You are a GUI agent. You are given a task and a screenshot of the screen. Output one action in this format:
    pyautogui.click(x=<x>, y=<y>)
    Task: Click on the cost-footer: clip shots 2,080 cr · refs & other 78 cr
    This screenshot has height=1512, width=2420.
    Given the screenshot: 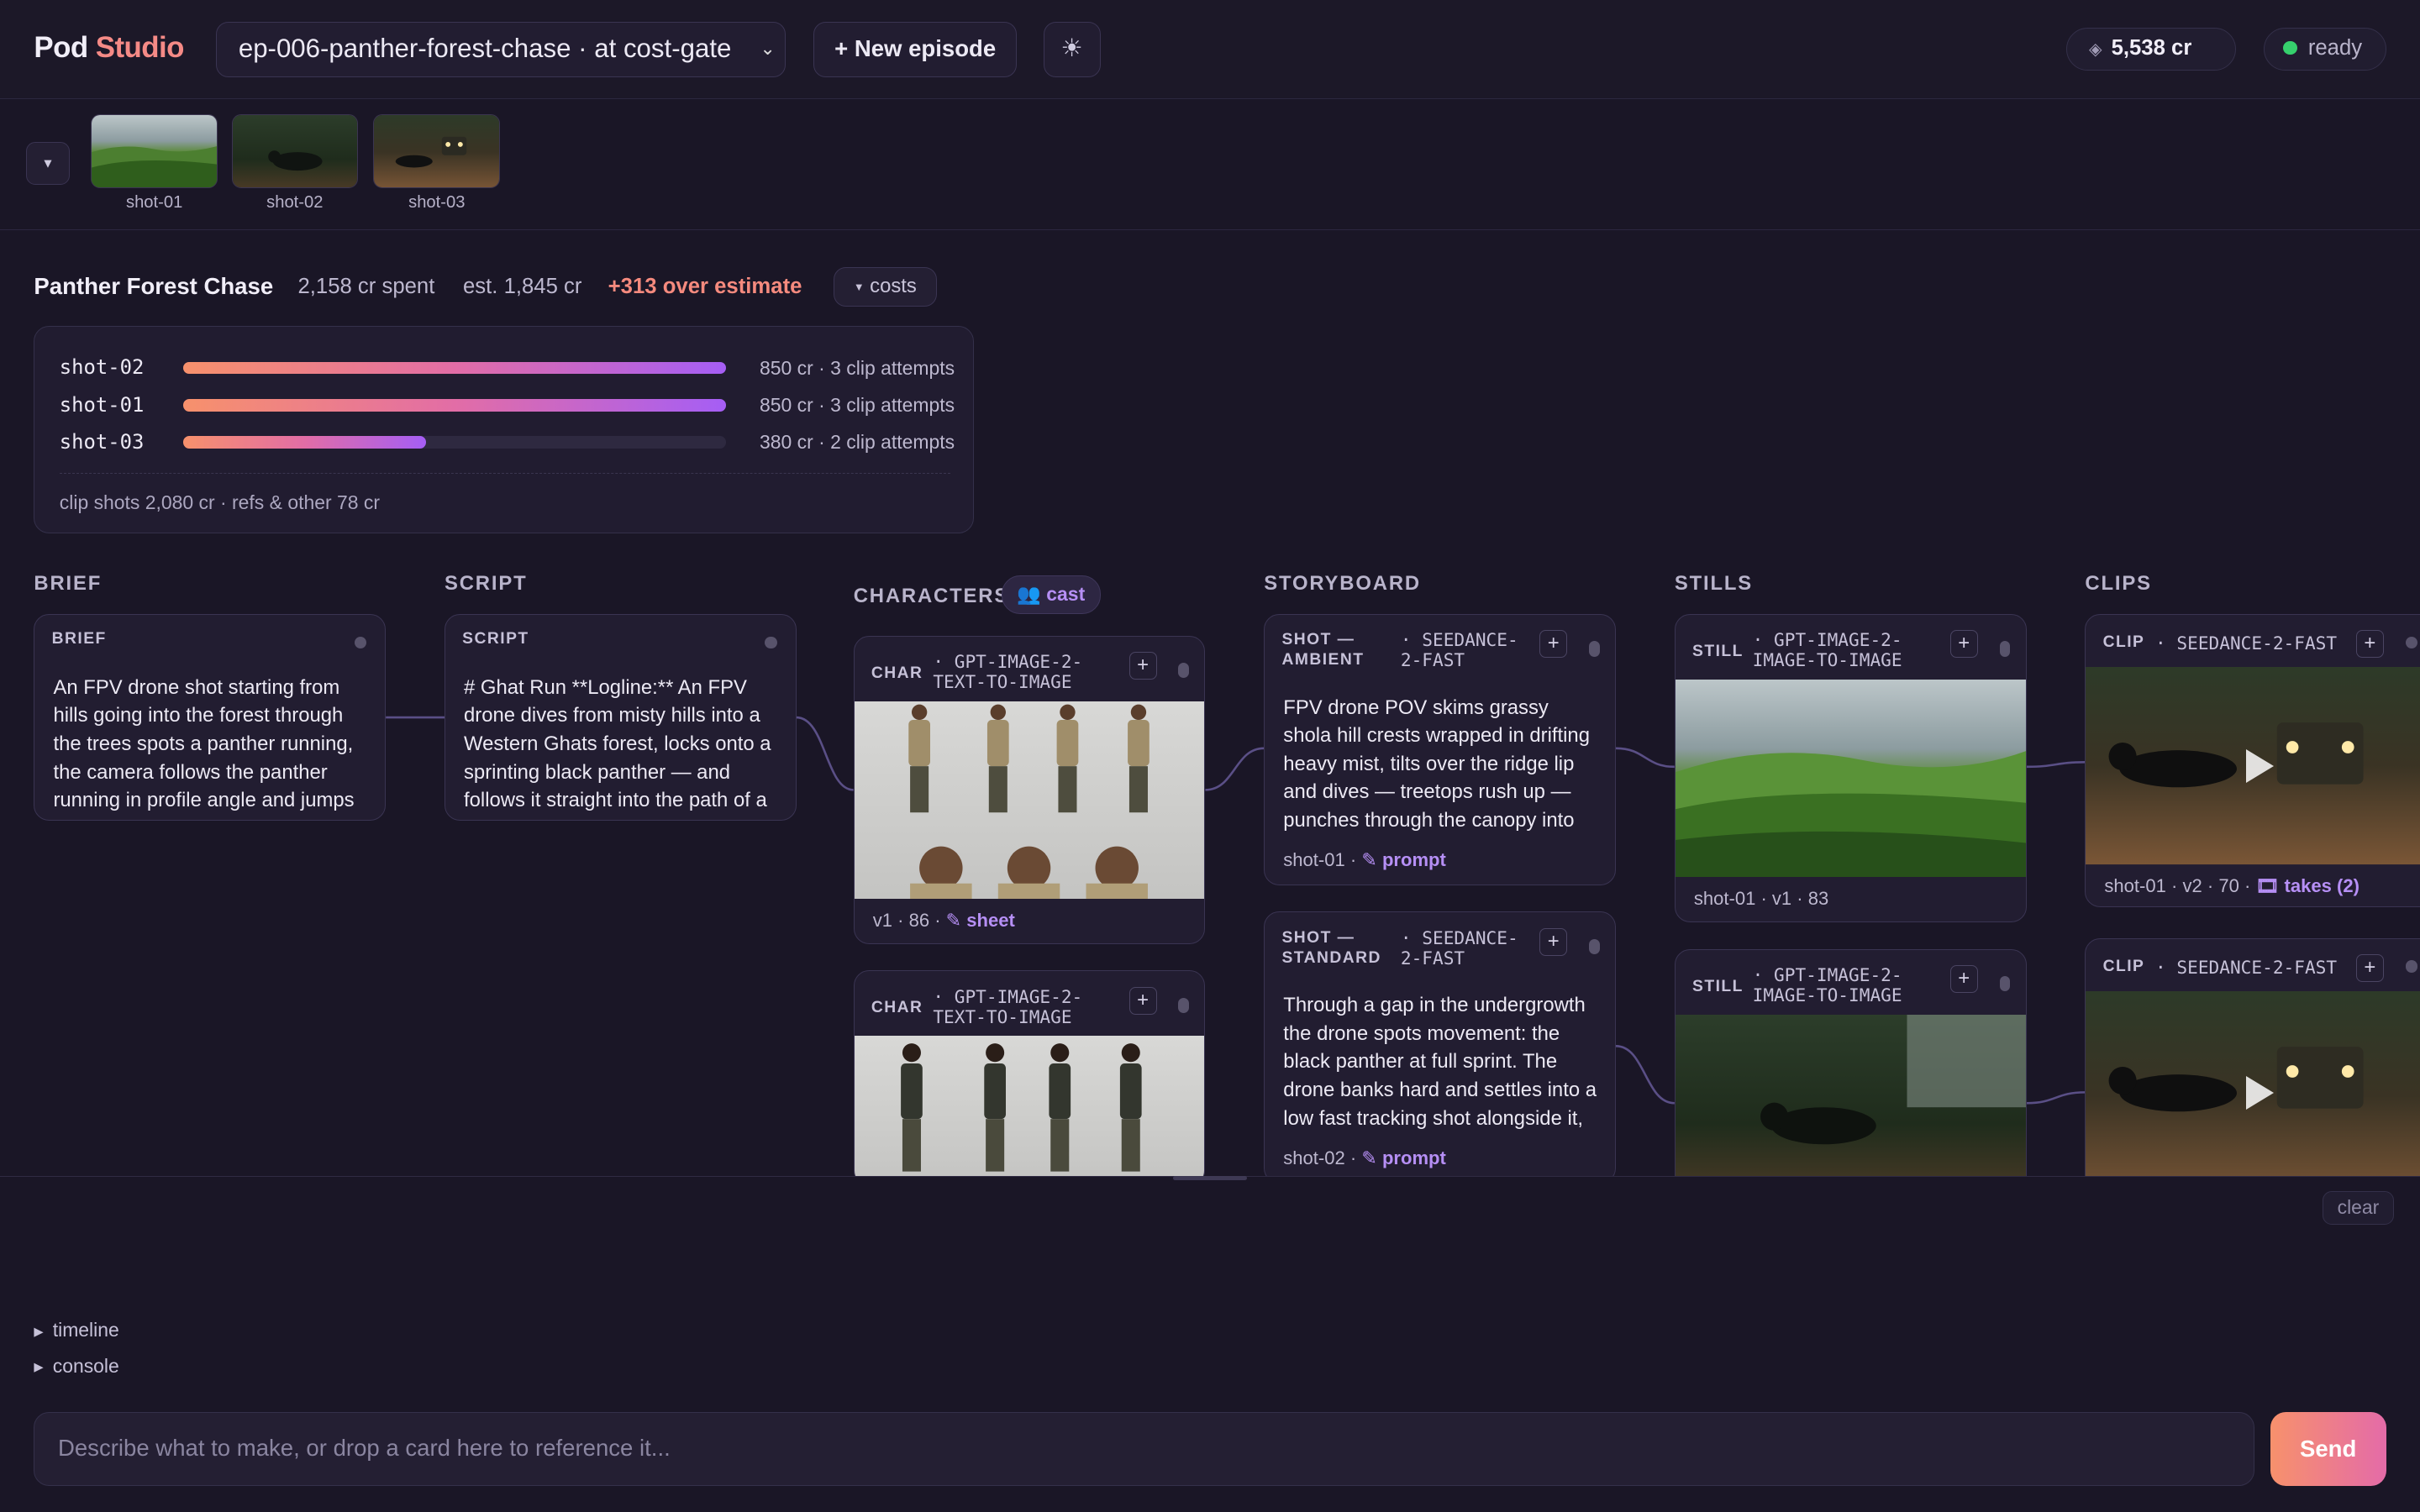 What is the action you would take?
    pyautogui.click(x=219, y=502)
    